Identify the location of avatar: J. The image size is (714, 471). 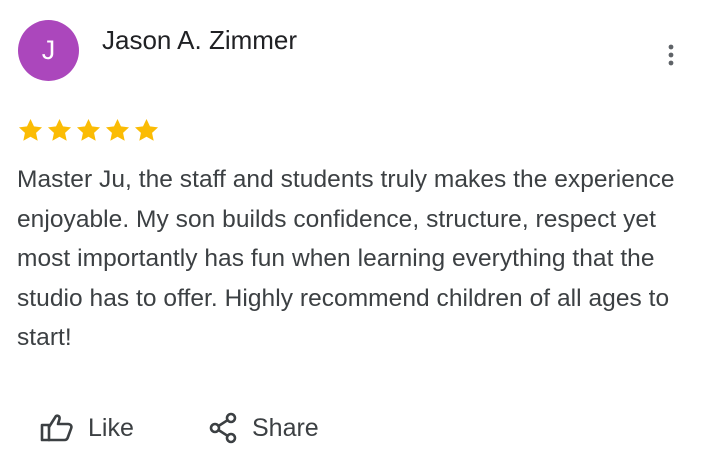
(48, 50).